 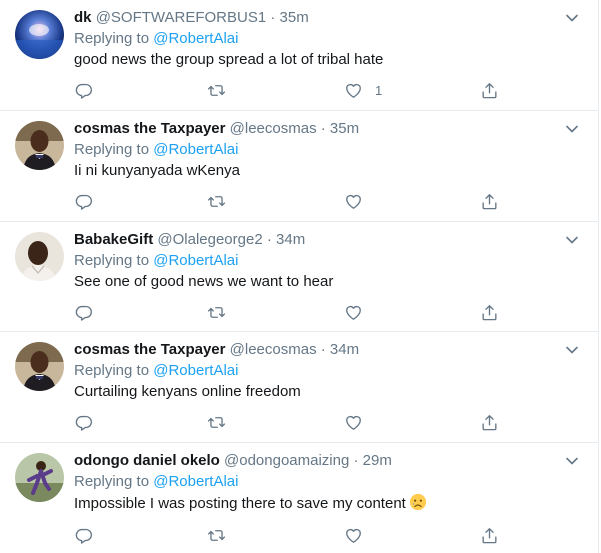 What do you see at coordinates (187, 391) in the screenshot?
I see `tweet-text: Curtailing kenyans online freedom` at bounding box center [187, 391].